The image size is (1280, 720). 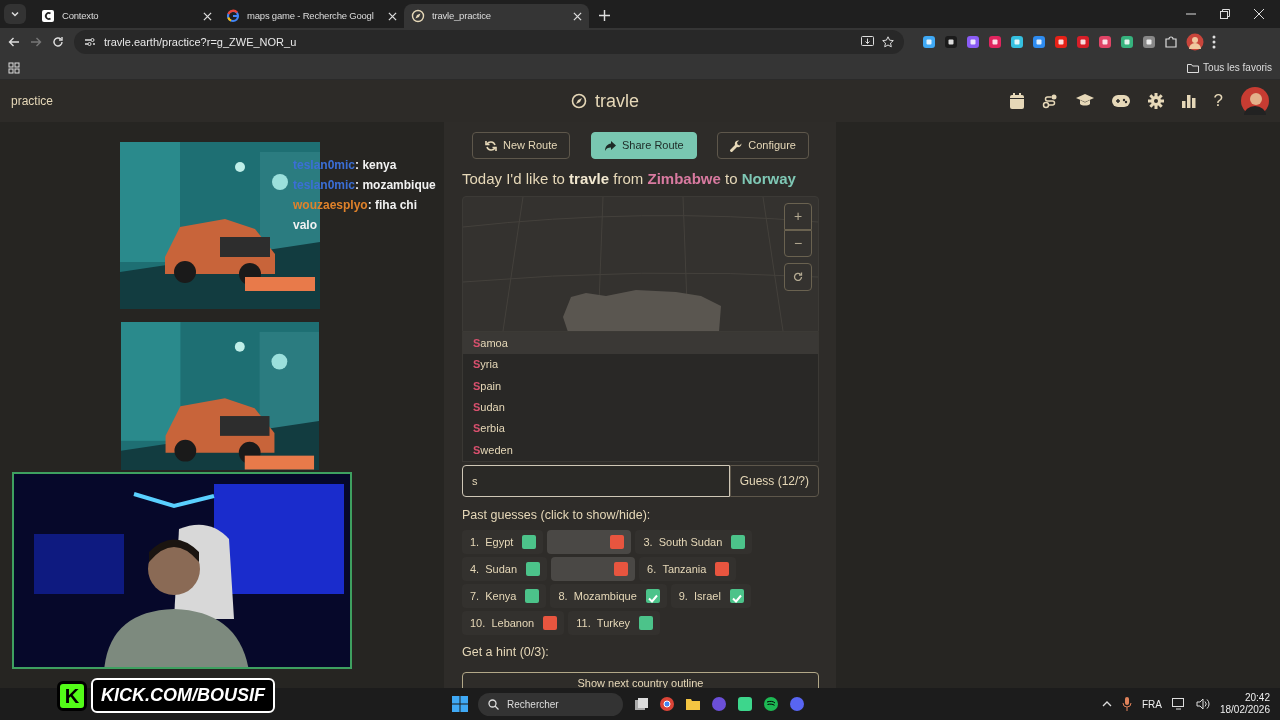 I want to click on browser-tab: travle_practice, so click(x=496, y=16).